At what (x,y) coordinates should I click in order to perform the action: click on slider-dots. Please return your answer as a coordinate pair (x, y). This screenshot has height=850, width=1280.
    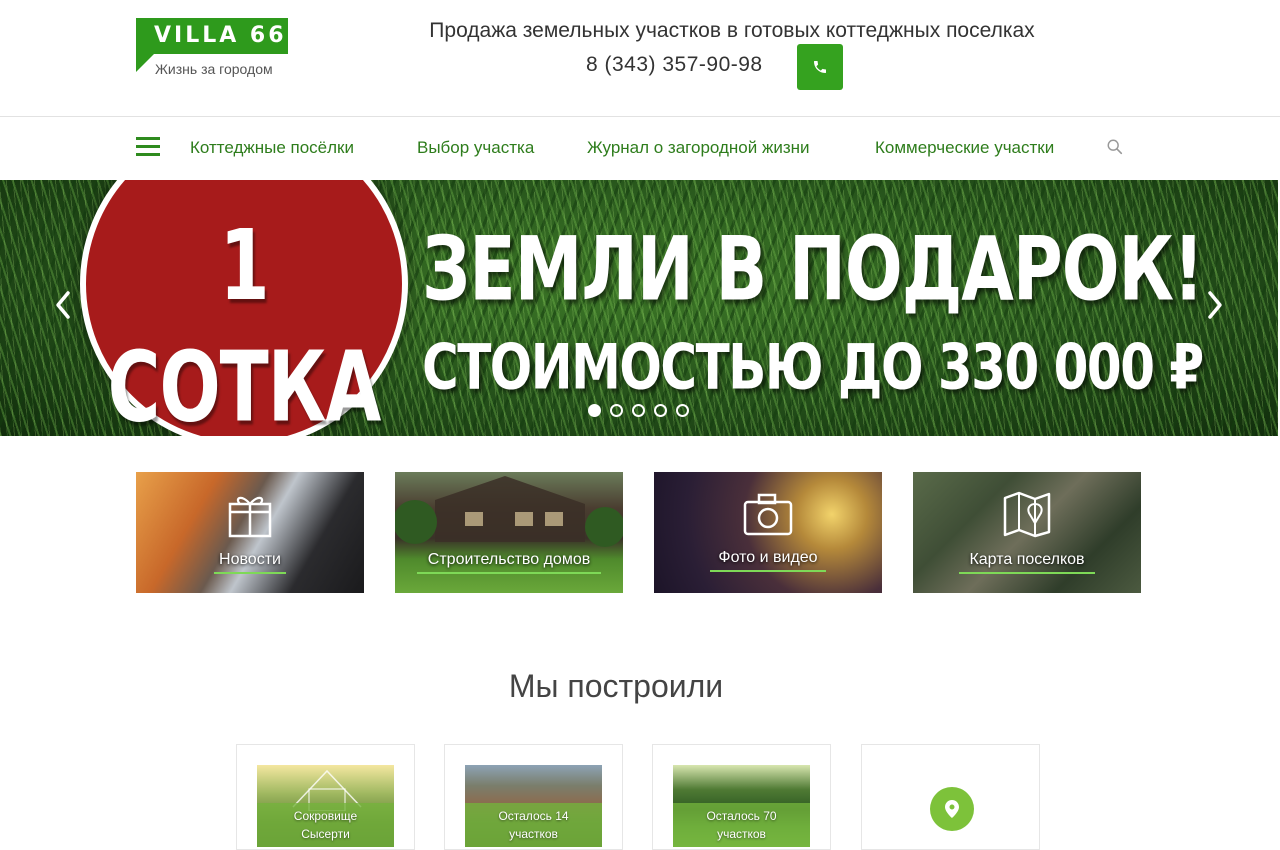
    Looking at the image, I should click on (638, 410).